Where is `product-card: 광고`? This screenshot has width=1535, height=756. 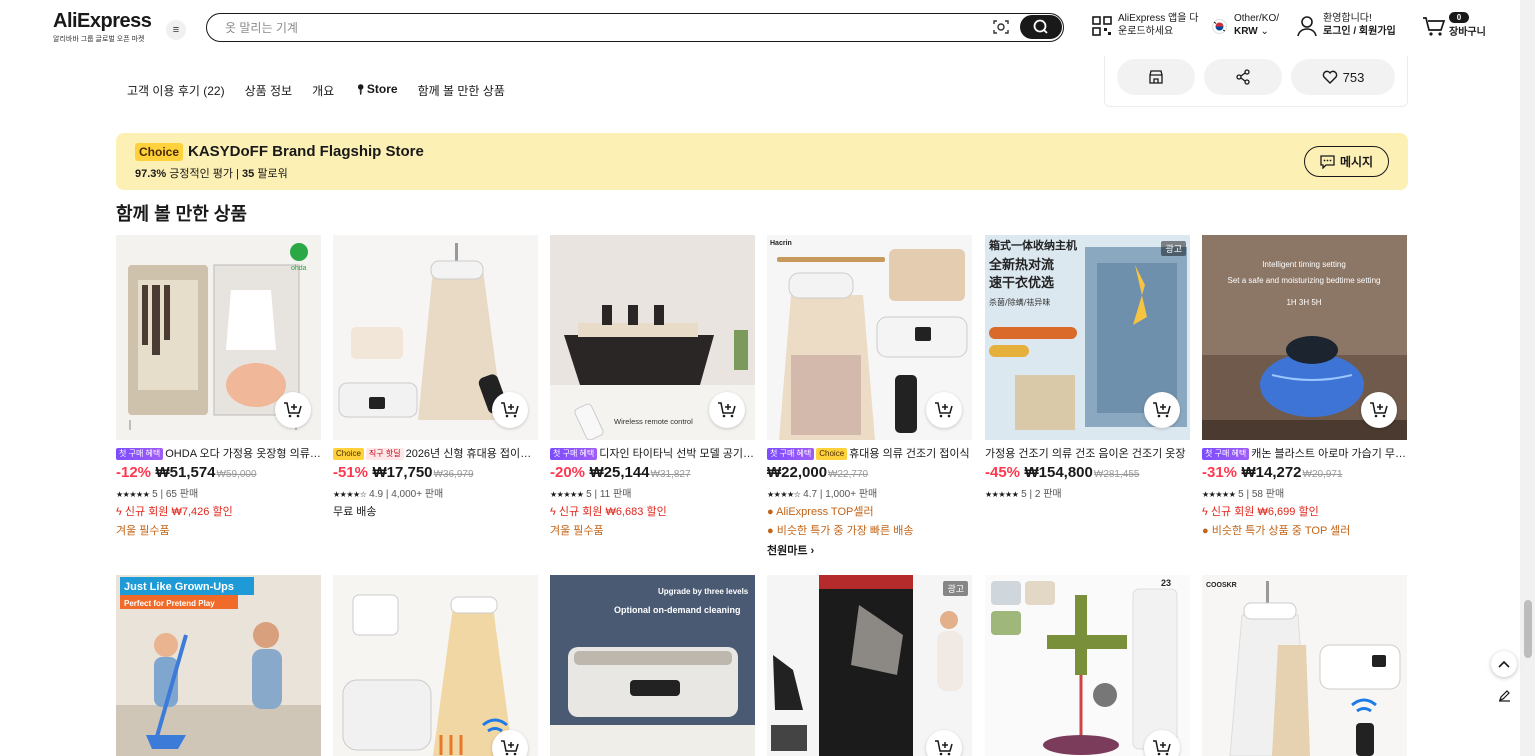
product-card: 광고 is located at coordinates (869, 665).